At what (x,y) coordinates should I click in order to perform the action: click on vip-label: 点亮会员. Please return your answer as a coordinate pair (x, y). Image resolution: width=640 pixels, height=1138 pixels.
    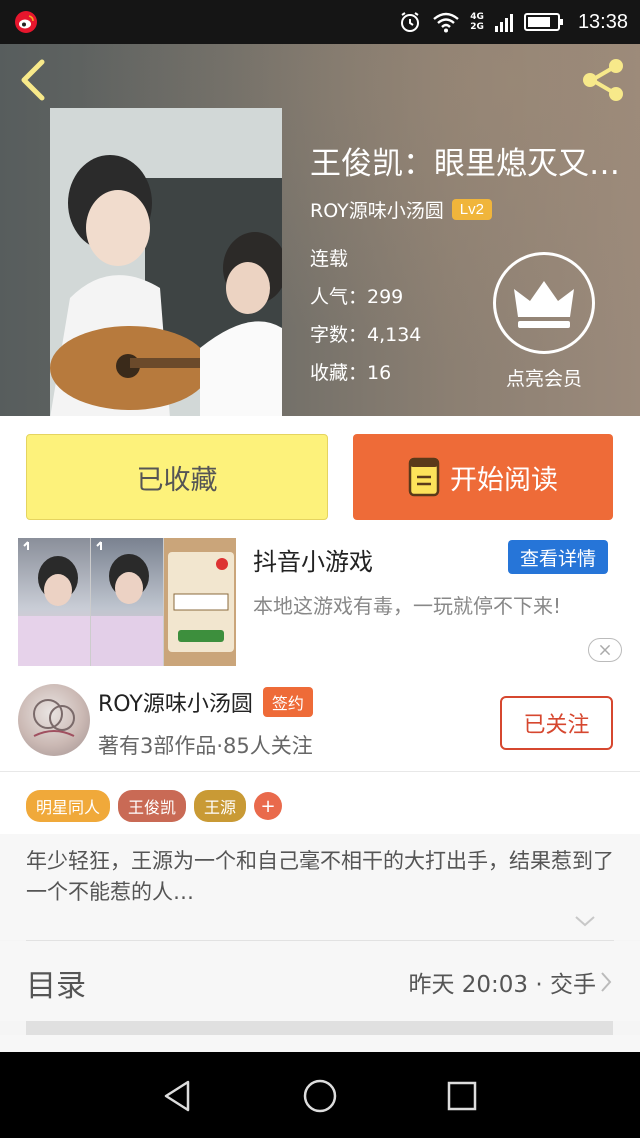
    Looking at the image, I should click on (544, 377).